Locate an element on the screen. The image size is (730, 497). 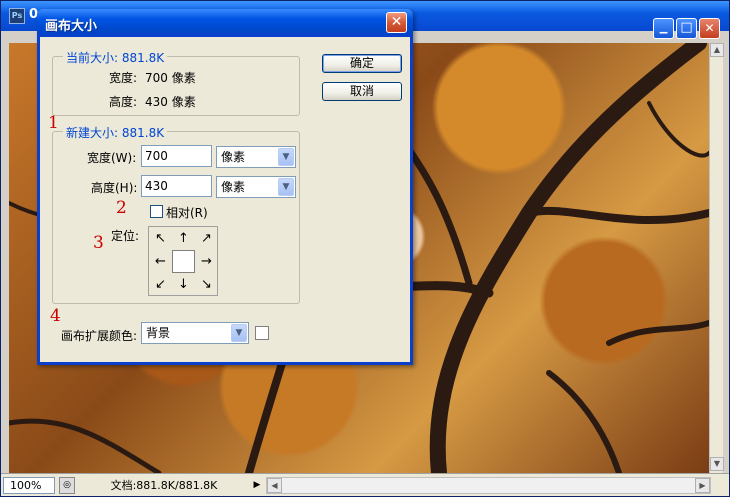
extension-color-value: 背景 is located at coordinates (158, 333).